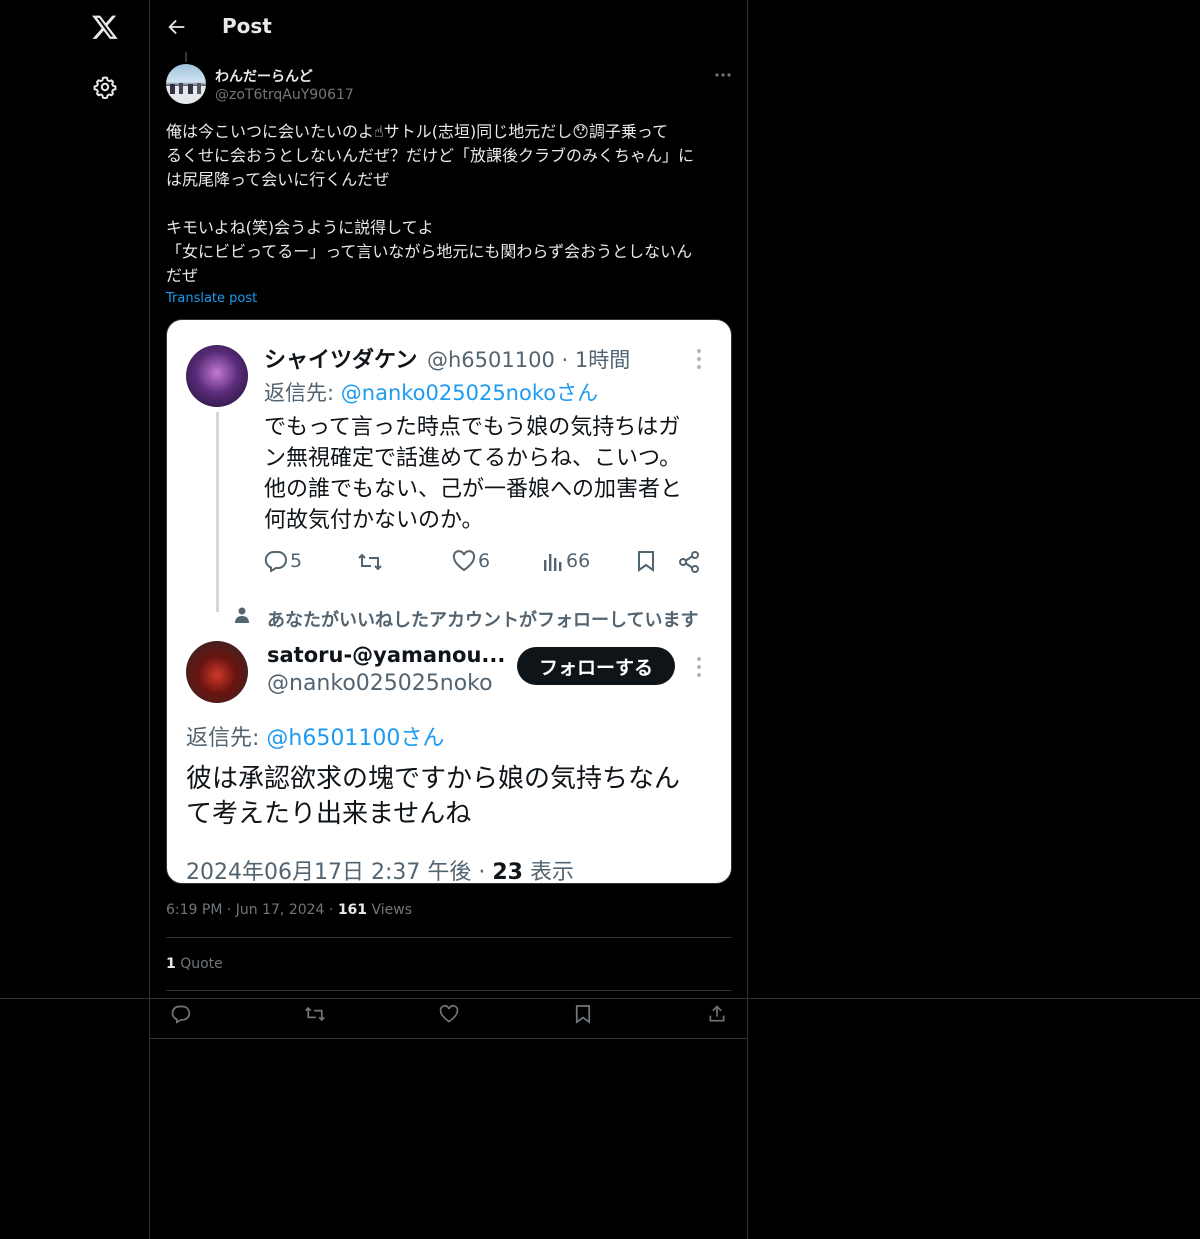 The image size is (1200, 1239). I want to click on post-time: 6:19 PM, so click(194, 910).